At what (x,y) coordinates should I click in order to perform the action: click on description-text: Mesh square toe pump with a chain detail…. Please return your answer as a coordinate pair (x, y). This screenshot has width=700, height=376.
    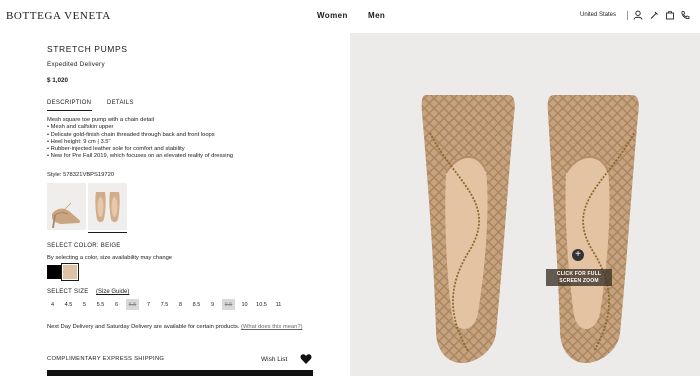
    Looking at the image, I should click on (140, 139).